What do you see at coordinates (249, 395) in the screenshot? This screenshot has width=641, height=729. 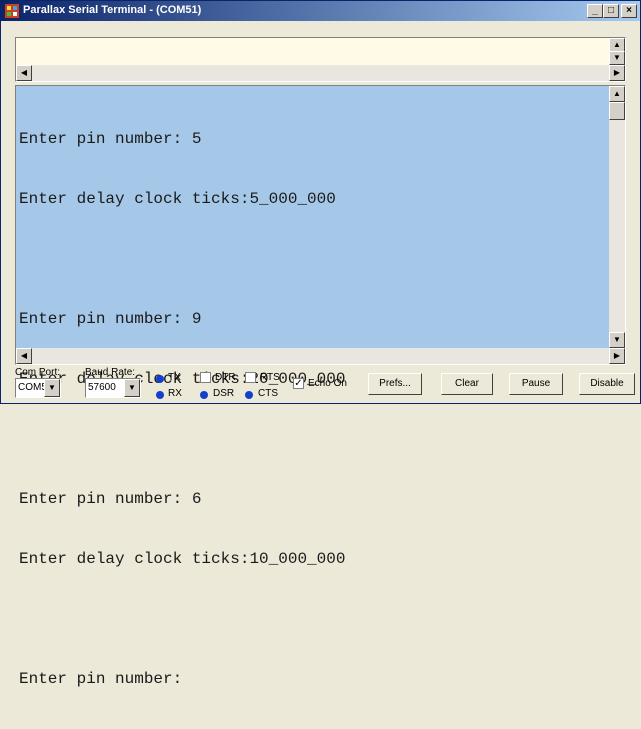 I see `cts-led-icon` at bounding box center [249, 395].